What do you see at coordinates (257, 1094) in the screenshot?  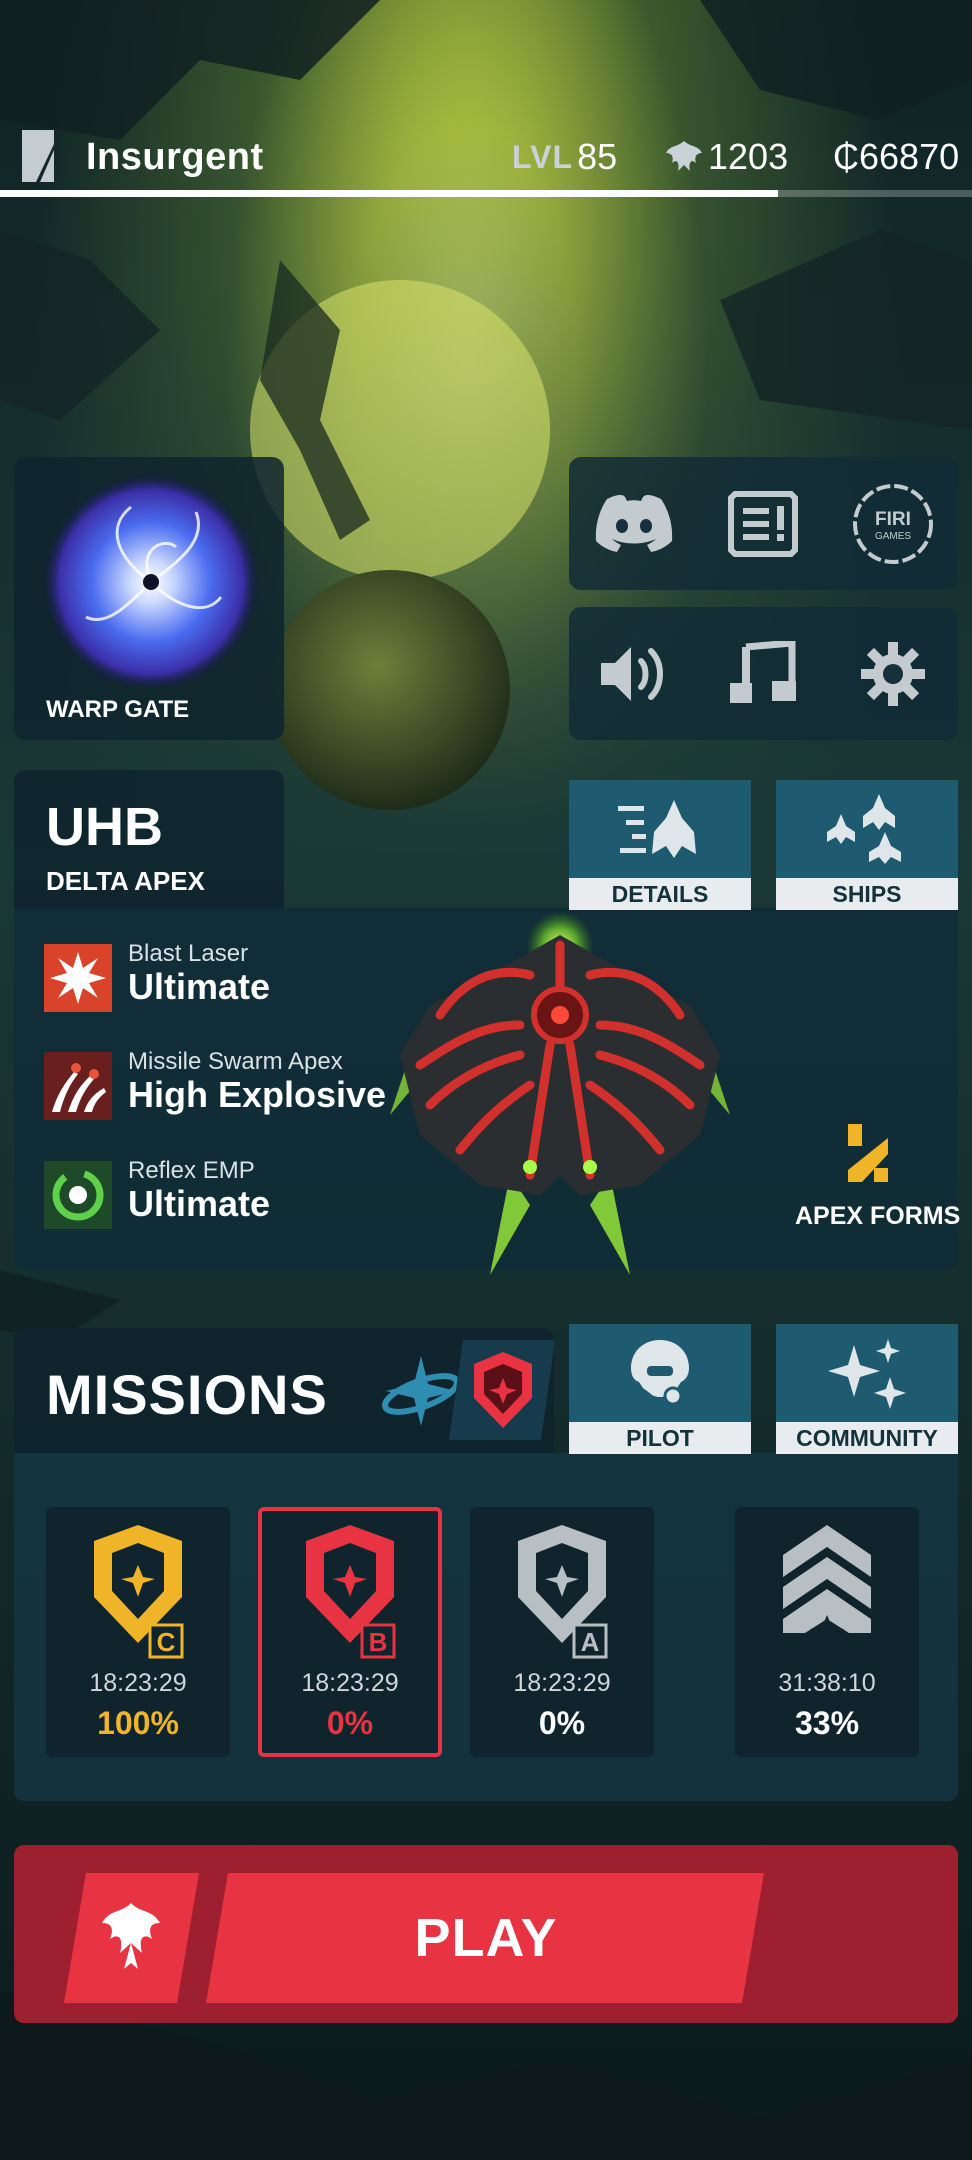 I see `weapon-tier: High Explosive` at bounding box center [257, 1094].